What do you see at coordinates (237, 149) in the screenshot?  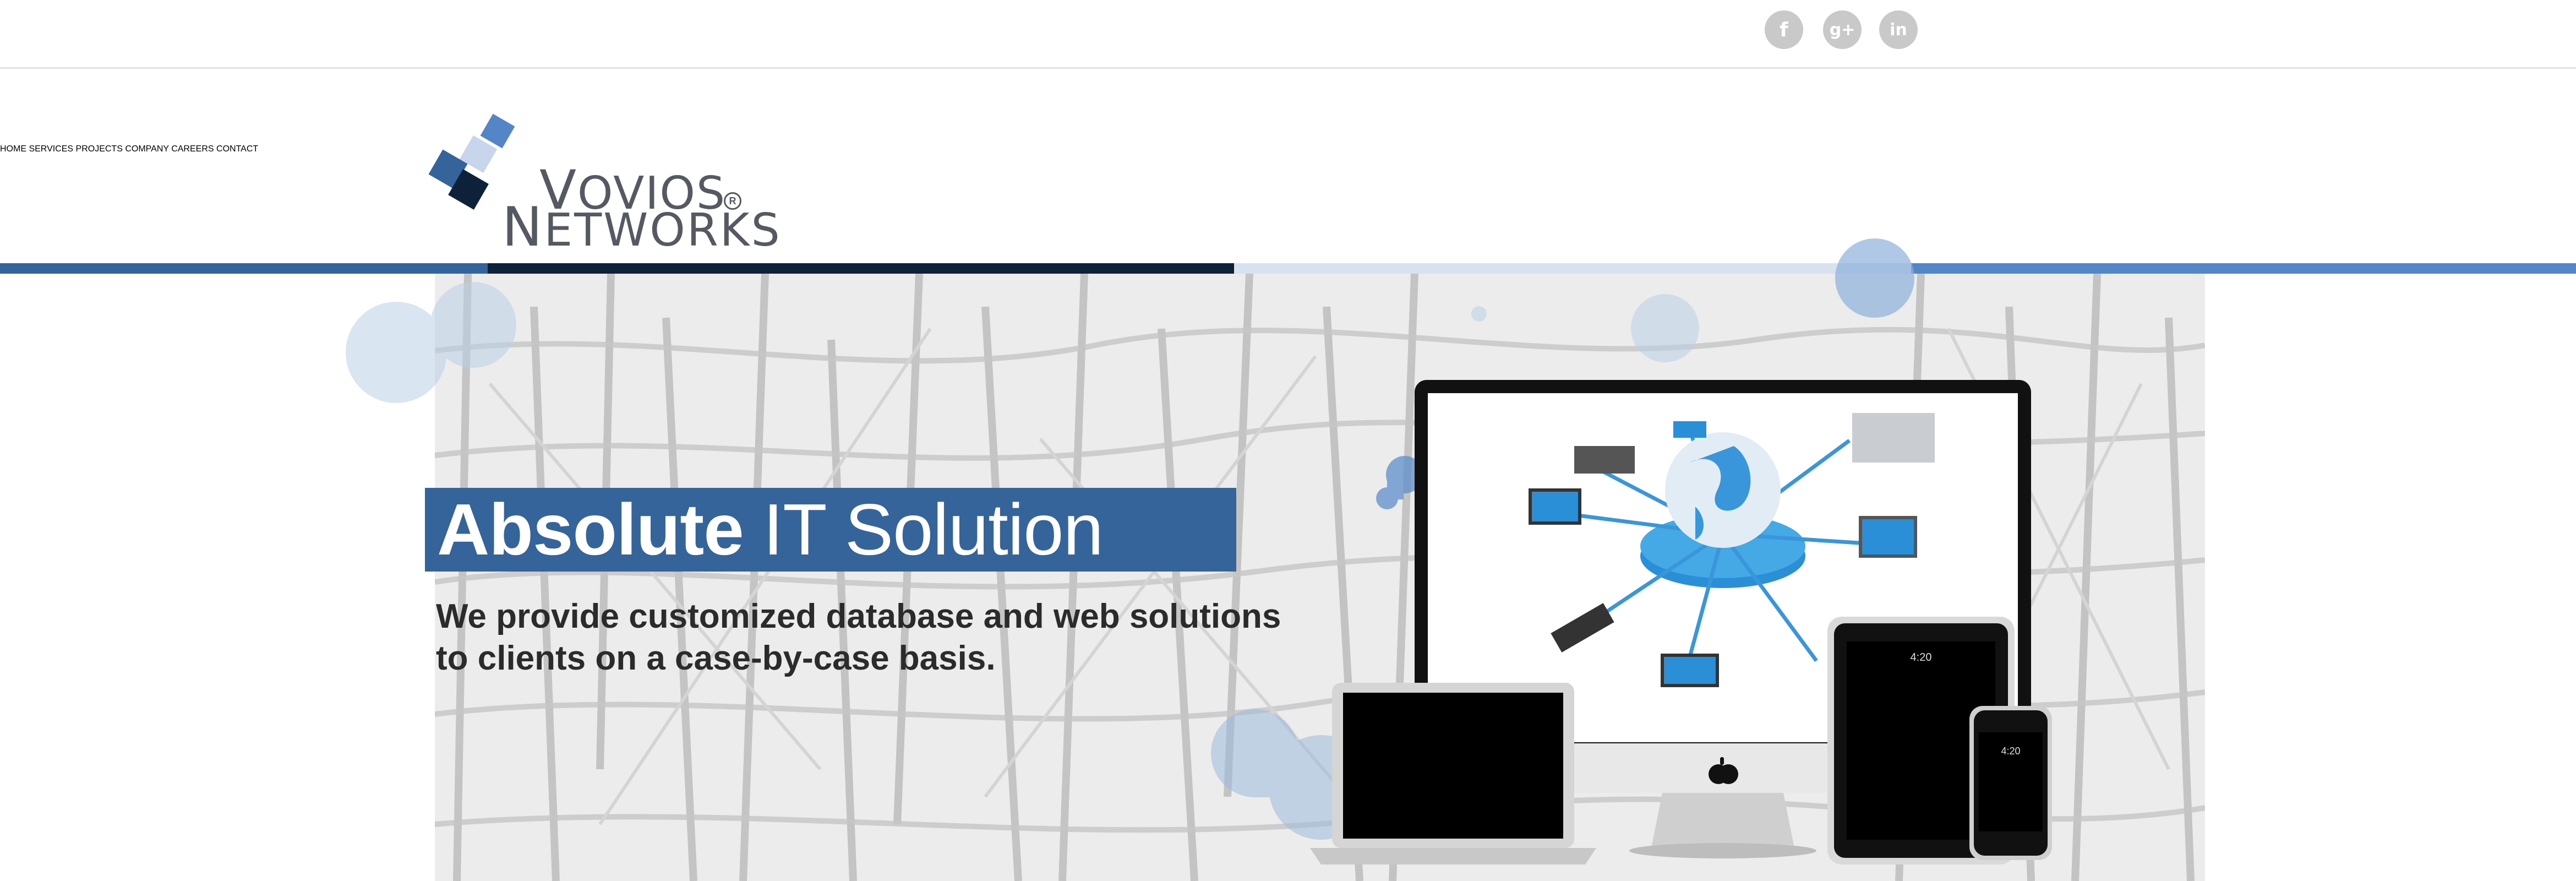 I see `nav-contact: CONTACT` at bounding box center [237, 149].